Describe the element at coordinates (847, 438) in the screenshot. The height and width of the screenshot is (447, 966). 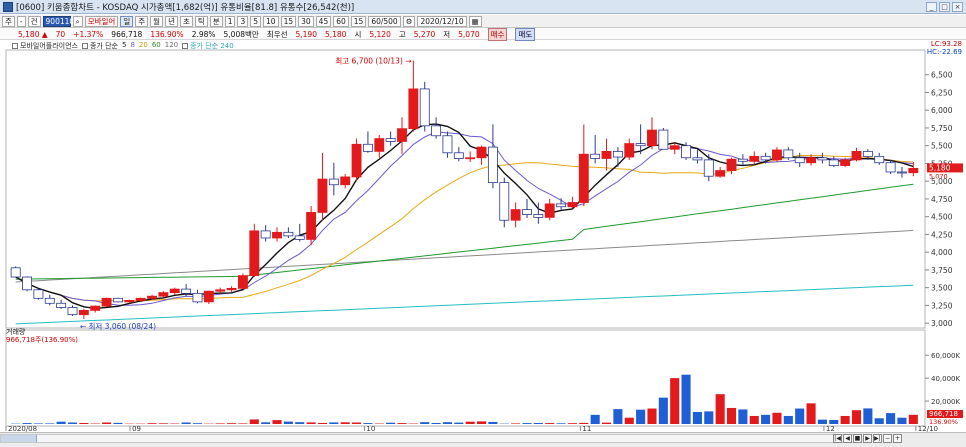
I see `nav-prev-icon: ◀` at that location.